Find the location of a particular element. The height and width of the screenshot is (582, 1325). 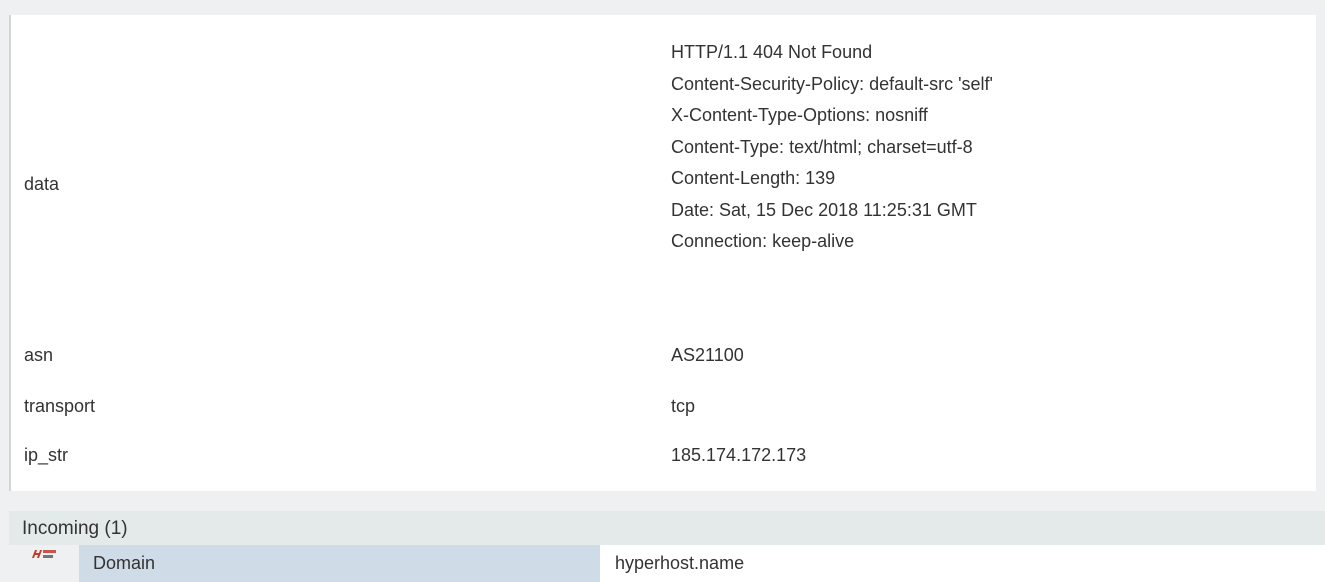

incoming-section-header: Incoming (1) is located at coordinates (667, 528).